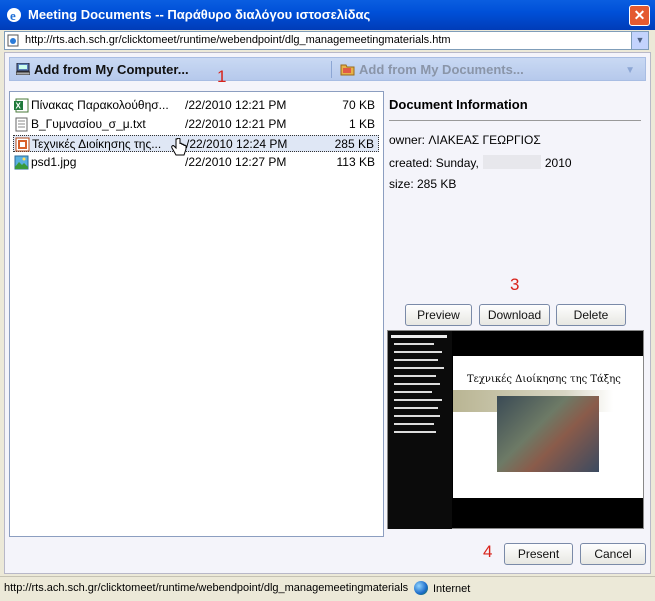 The width and height of the screenshot is (655, 601). Describe the element at coordinates (237, 144) in the screenshot. I see `file-date: /22/2010 12:24 PM` at that location.